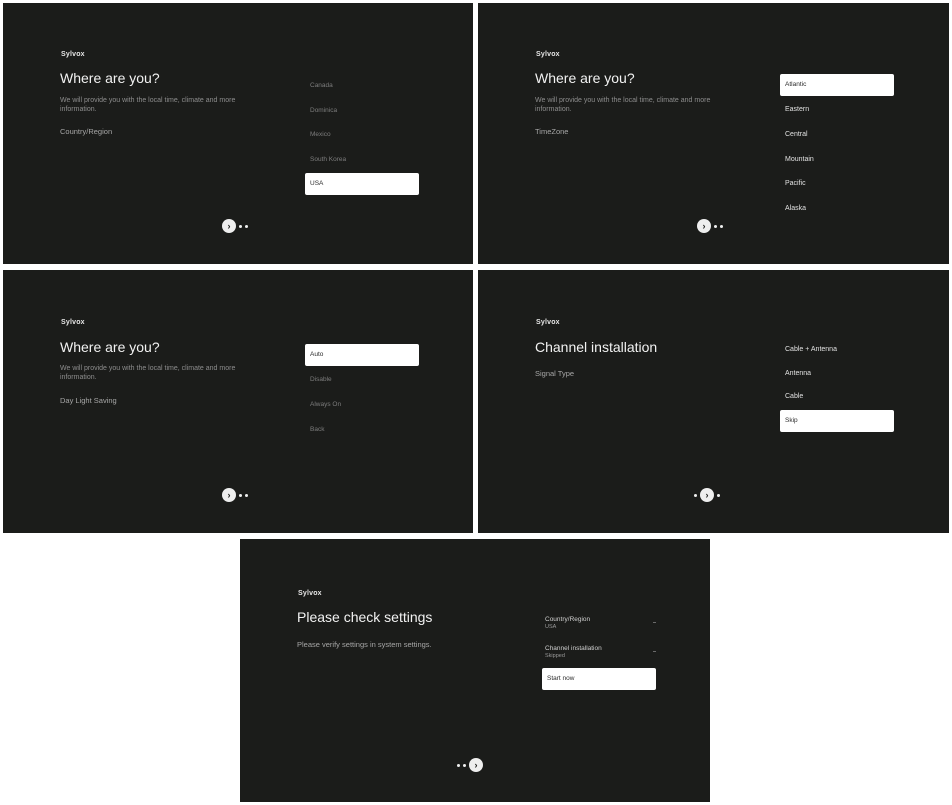 This screenshot has height=805, width=952. I want to click on option-disable: Disable, so click(362, 380).